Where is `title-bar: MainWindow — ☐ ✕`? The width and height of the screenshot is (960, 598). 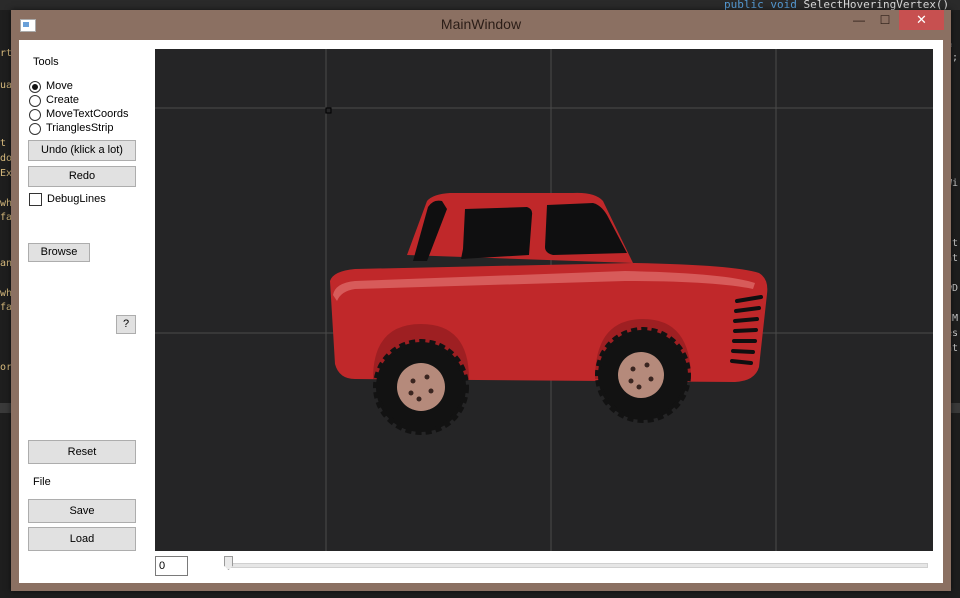
title-bar: MainWindow — ☐ ✕ is located at coordinates (481, 25).